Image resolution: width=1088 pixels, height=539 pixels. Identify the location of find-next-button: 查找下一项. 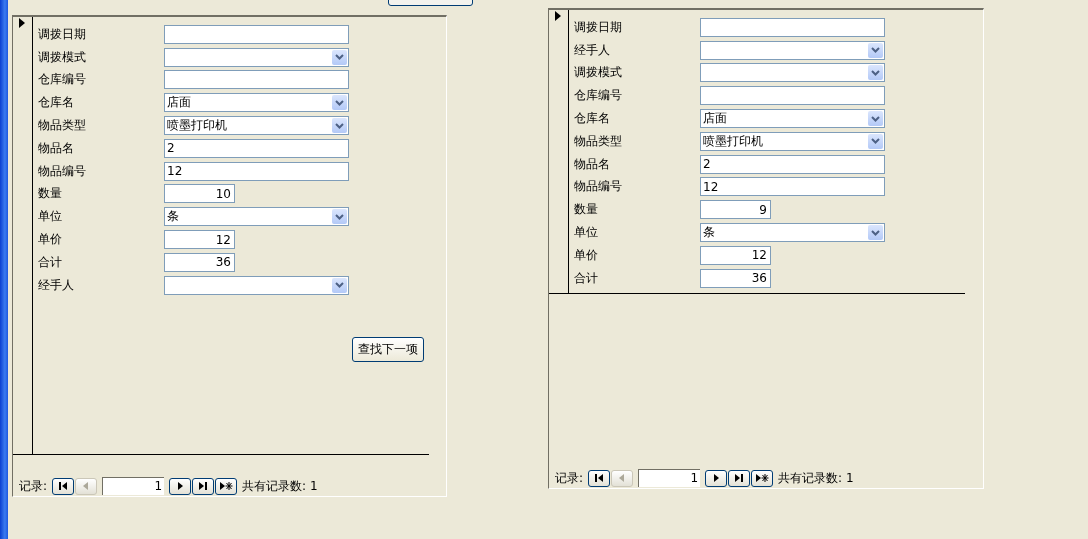
(388, 349).